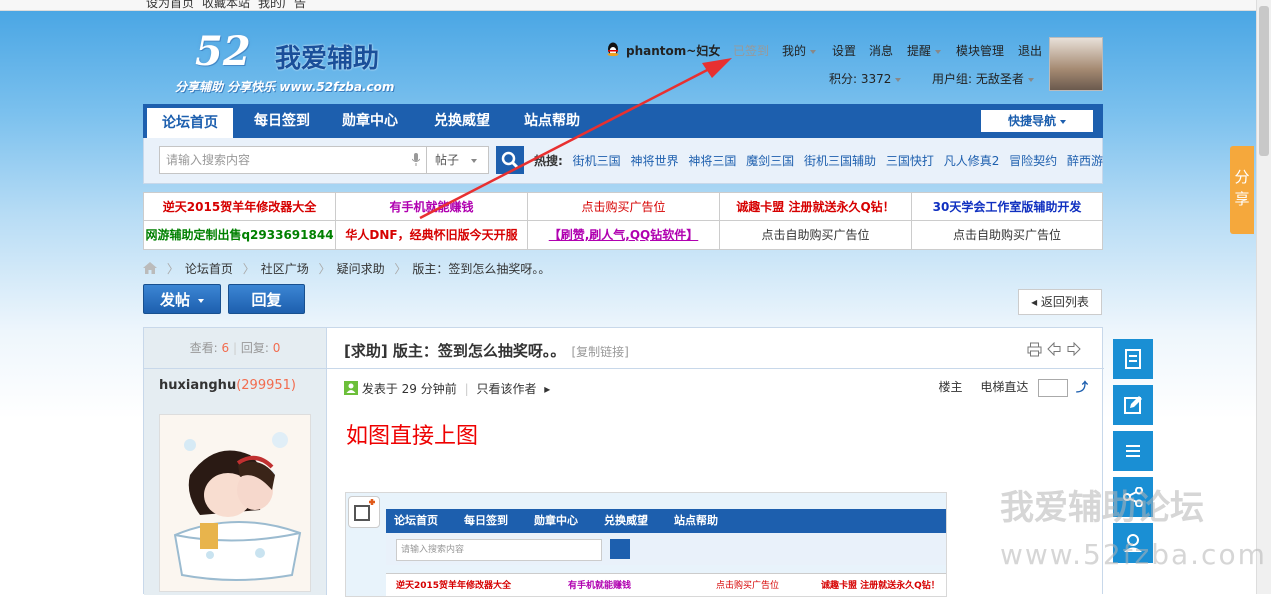  Describe the element at coordinates (666, 521) in the screenshot. I see `embedded-nav: 论坛首页 每日签到 勋章中心 兑换威望 站点帮助` at that location.